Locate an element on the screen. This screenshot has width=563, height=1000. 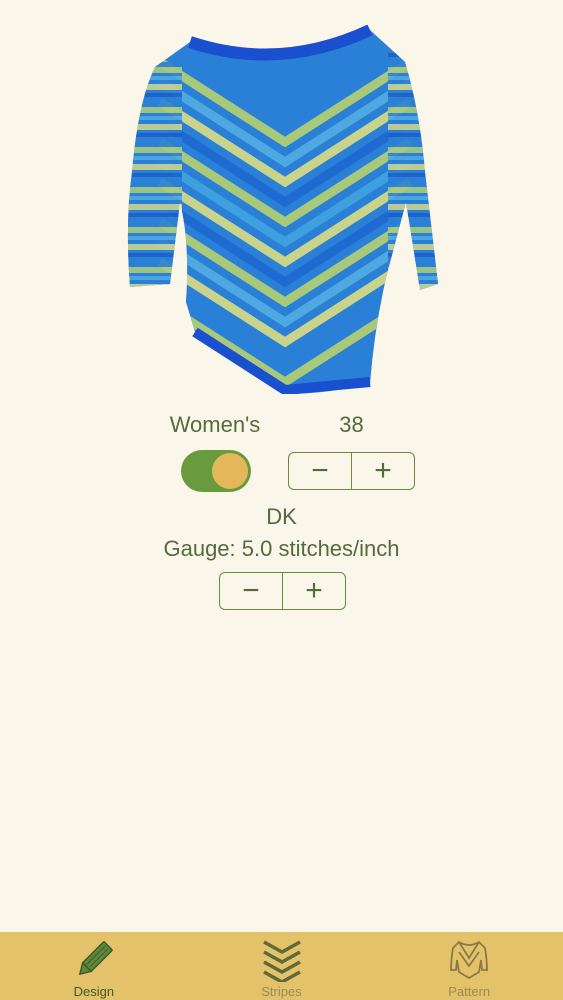
size-row: Women's 38 is located at coordinates (281, 426).